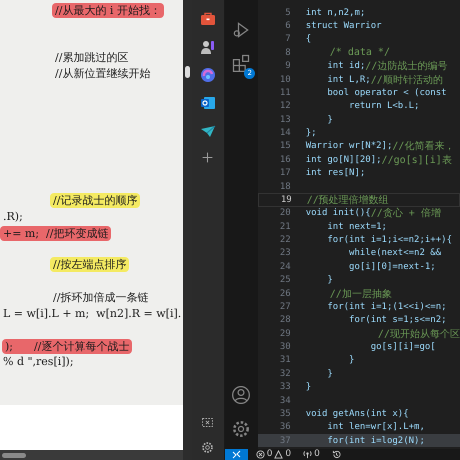 The height and width of the screenshot is (460, 460). What do you see at coordinates (208, 103) in the screenshot?
I see `mail-icon` at bounding box center [208, 103].